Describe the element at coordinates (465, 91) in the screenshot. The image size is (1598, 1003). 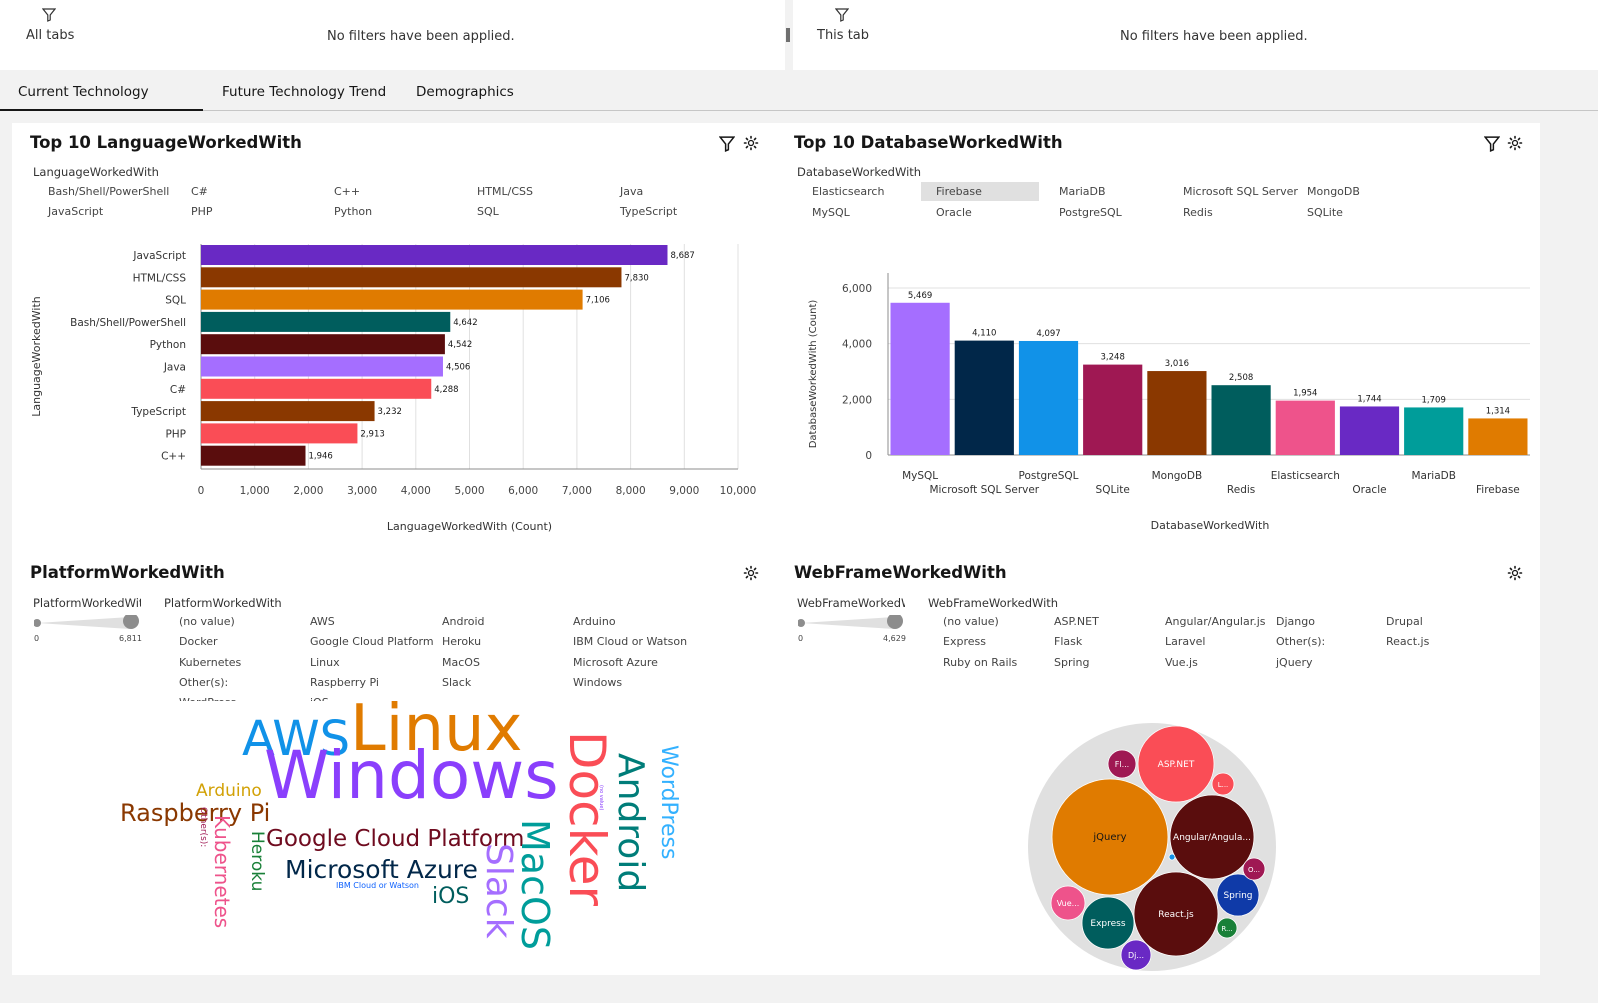
I see `tab-demographics: Demographics` at that location.